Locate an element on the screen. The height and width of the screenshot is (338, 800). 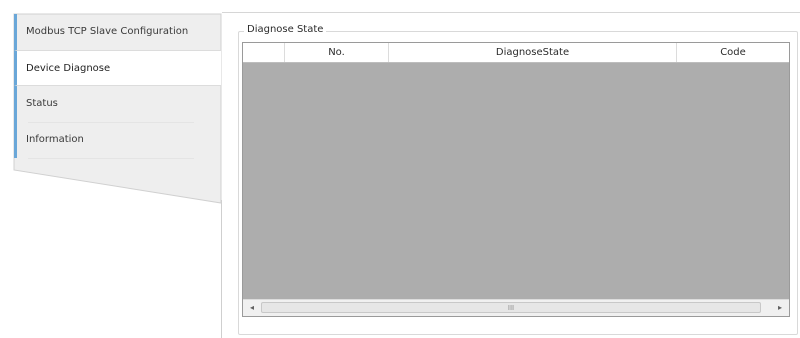
column-header-code: Code is located at coordinates (733, 52).